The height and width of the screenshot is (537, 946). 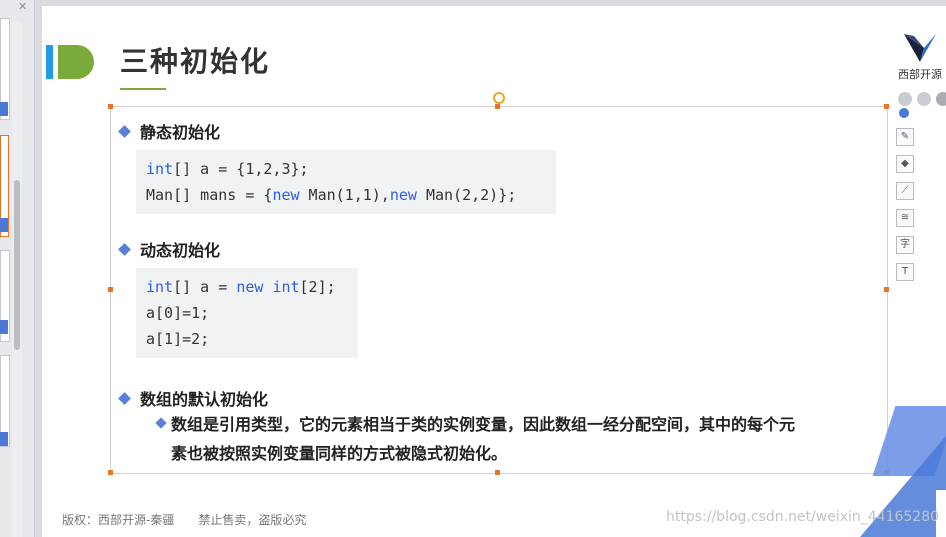 I want to click on text-format-icon: T, so click(x=905, y=272).